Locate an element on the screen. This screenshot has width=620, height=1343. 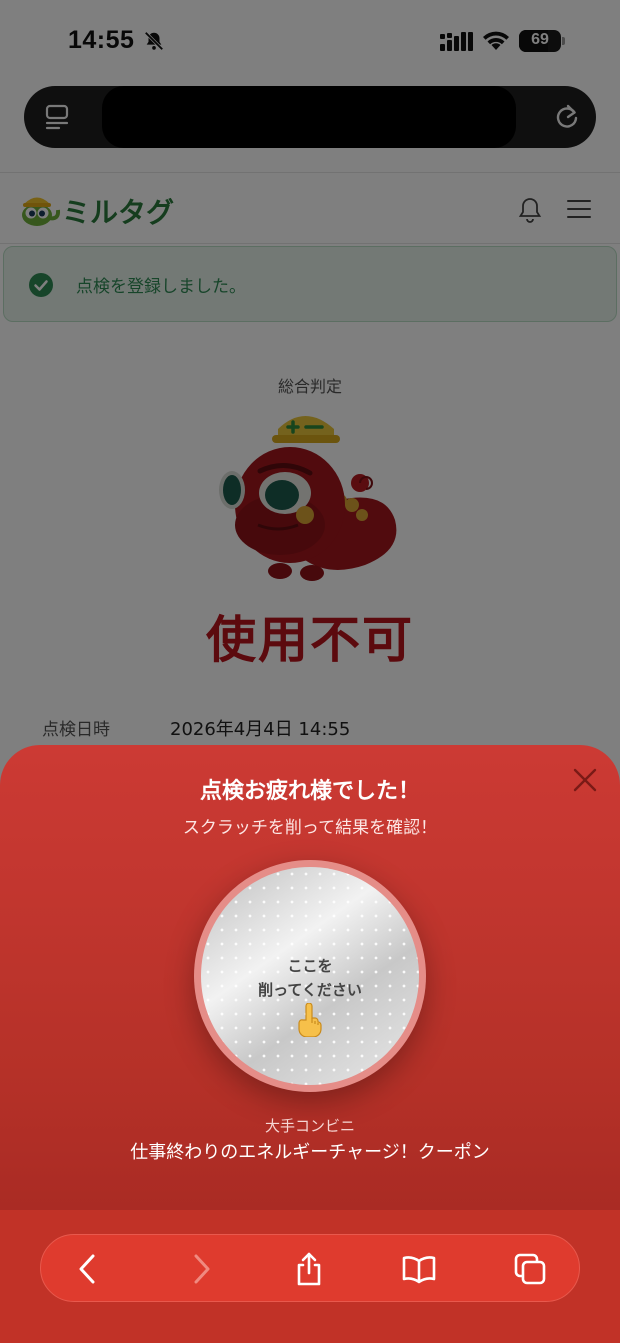
browser-toolbar is located at coordinates (310, 1268).